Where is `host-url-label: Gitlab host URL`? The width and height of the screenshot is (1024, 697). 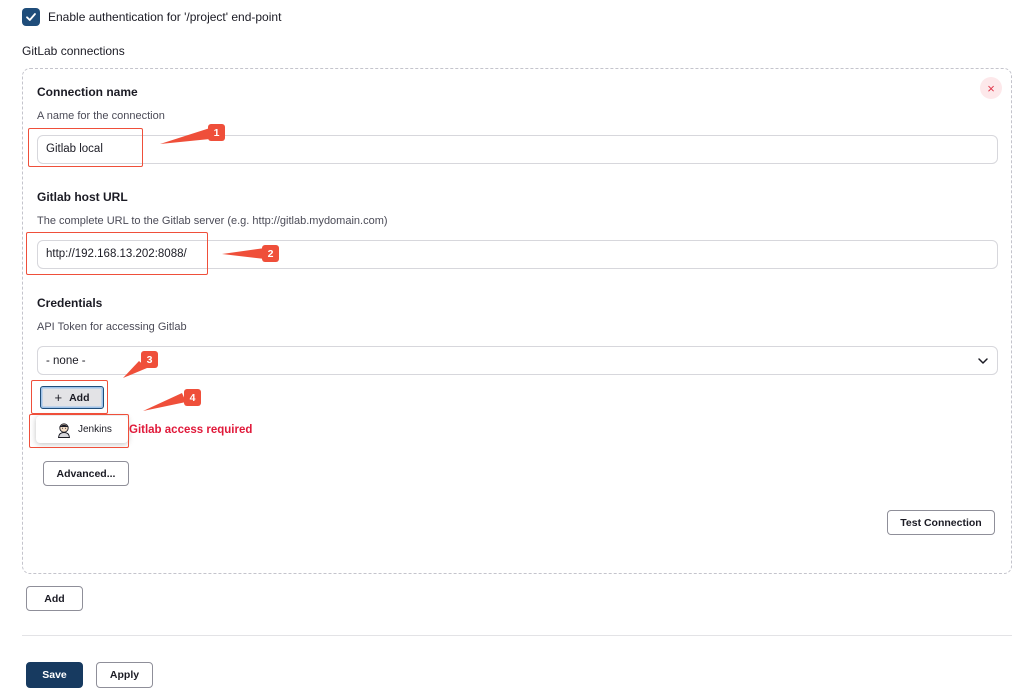 host-url-label: Gitlab host URL is located at coordinates (82, 197).